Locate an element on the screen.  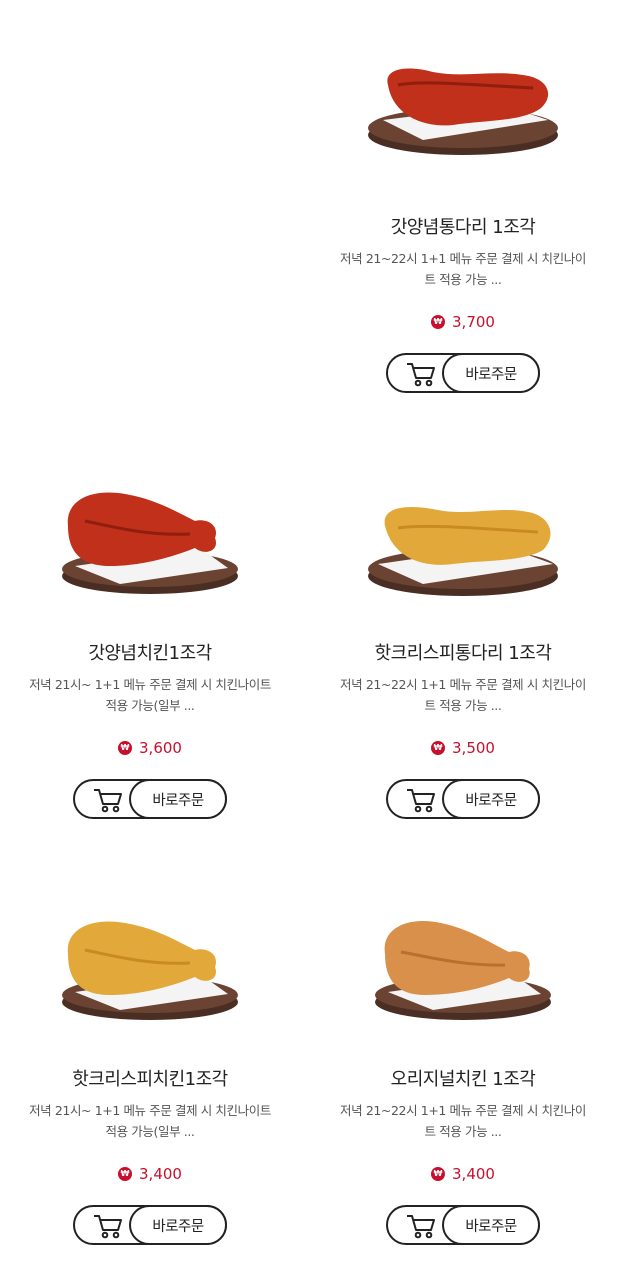
product-price: ₩ 3,700 is located at coordinates (463, 322).